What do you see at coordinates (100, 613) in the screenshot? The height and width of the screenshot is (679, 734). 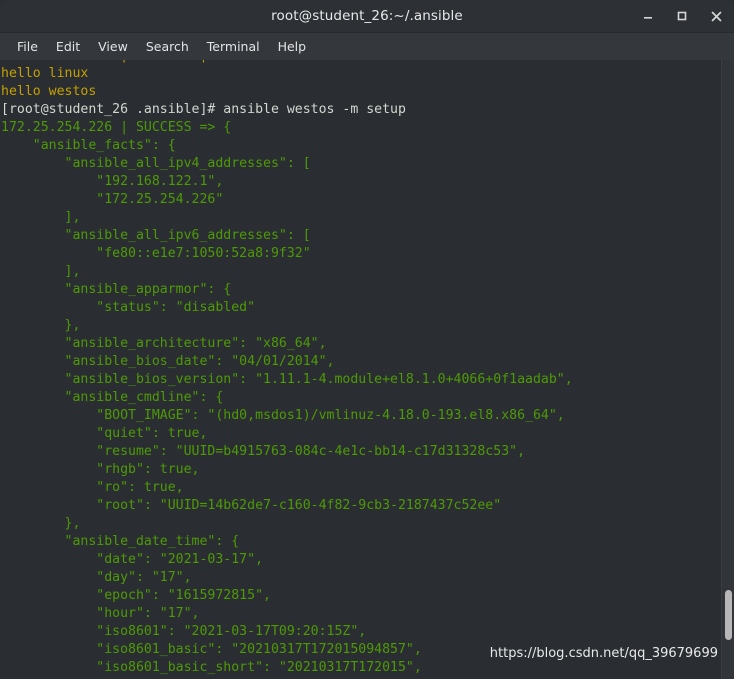 I see `terminal-line: "hour": "17",` at bounding box center [100, 613].